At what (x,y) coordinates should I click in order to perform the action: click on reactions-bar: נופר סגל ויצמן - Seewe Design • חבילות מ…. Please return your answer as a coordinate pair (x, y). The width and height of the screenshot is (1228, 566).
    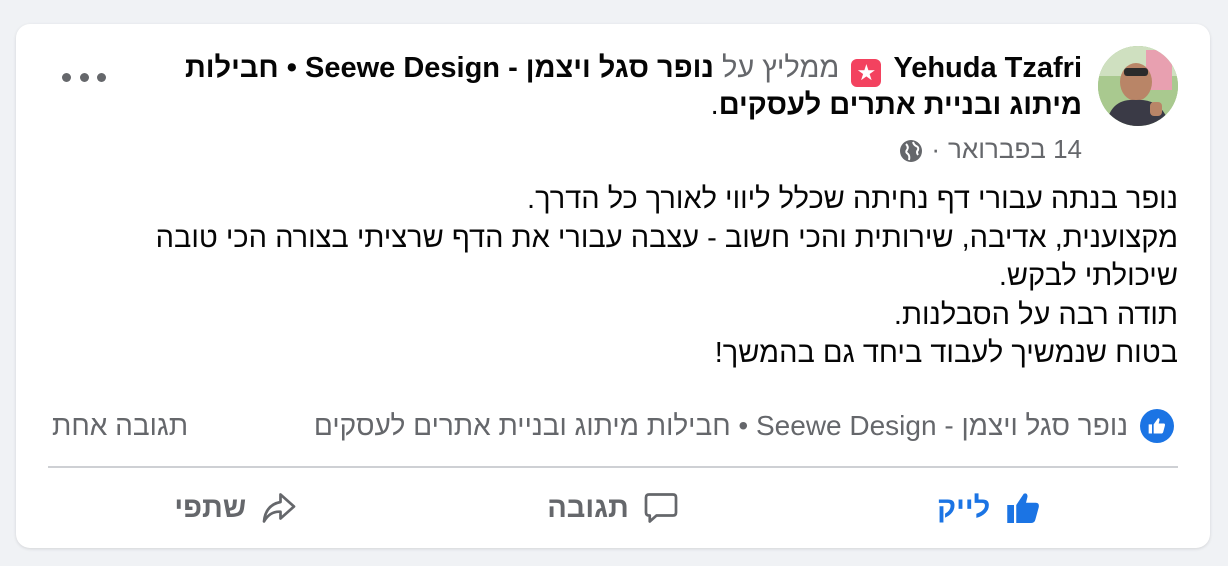
    Looking at the image, I should click on (613, 426).